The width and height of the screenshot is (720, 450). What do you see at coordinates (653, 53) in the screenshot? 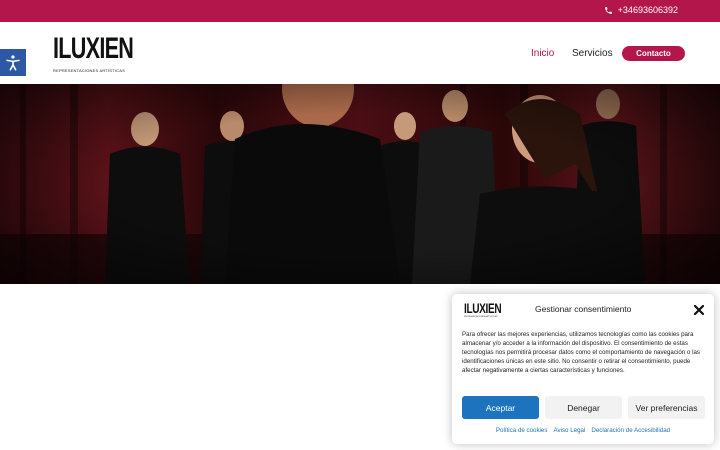
I see `contact-button: Contacto` at bounding box center [653, 53].